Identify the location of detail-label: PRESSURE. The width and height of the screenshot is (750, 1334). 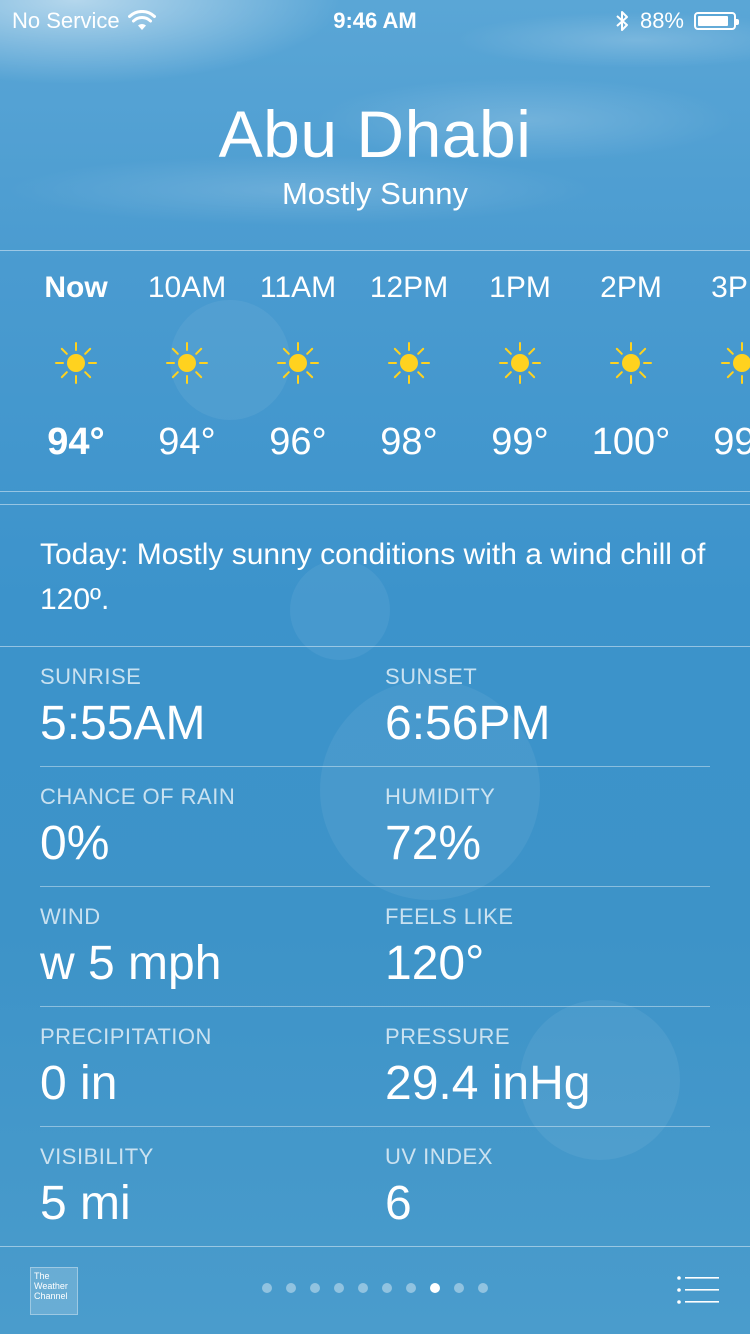
(448, 1036).